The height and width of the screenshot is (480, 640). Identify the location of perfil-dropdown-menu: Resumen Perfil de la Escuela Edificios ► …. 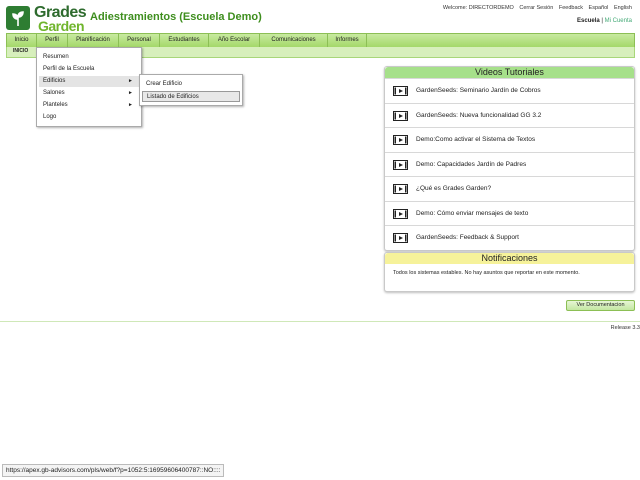
(89, 87).